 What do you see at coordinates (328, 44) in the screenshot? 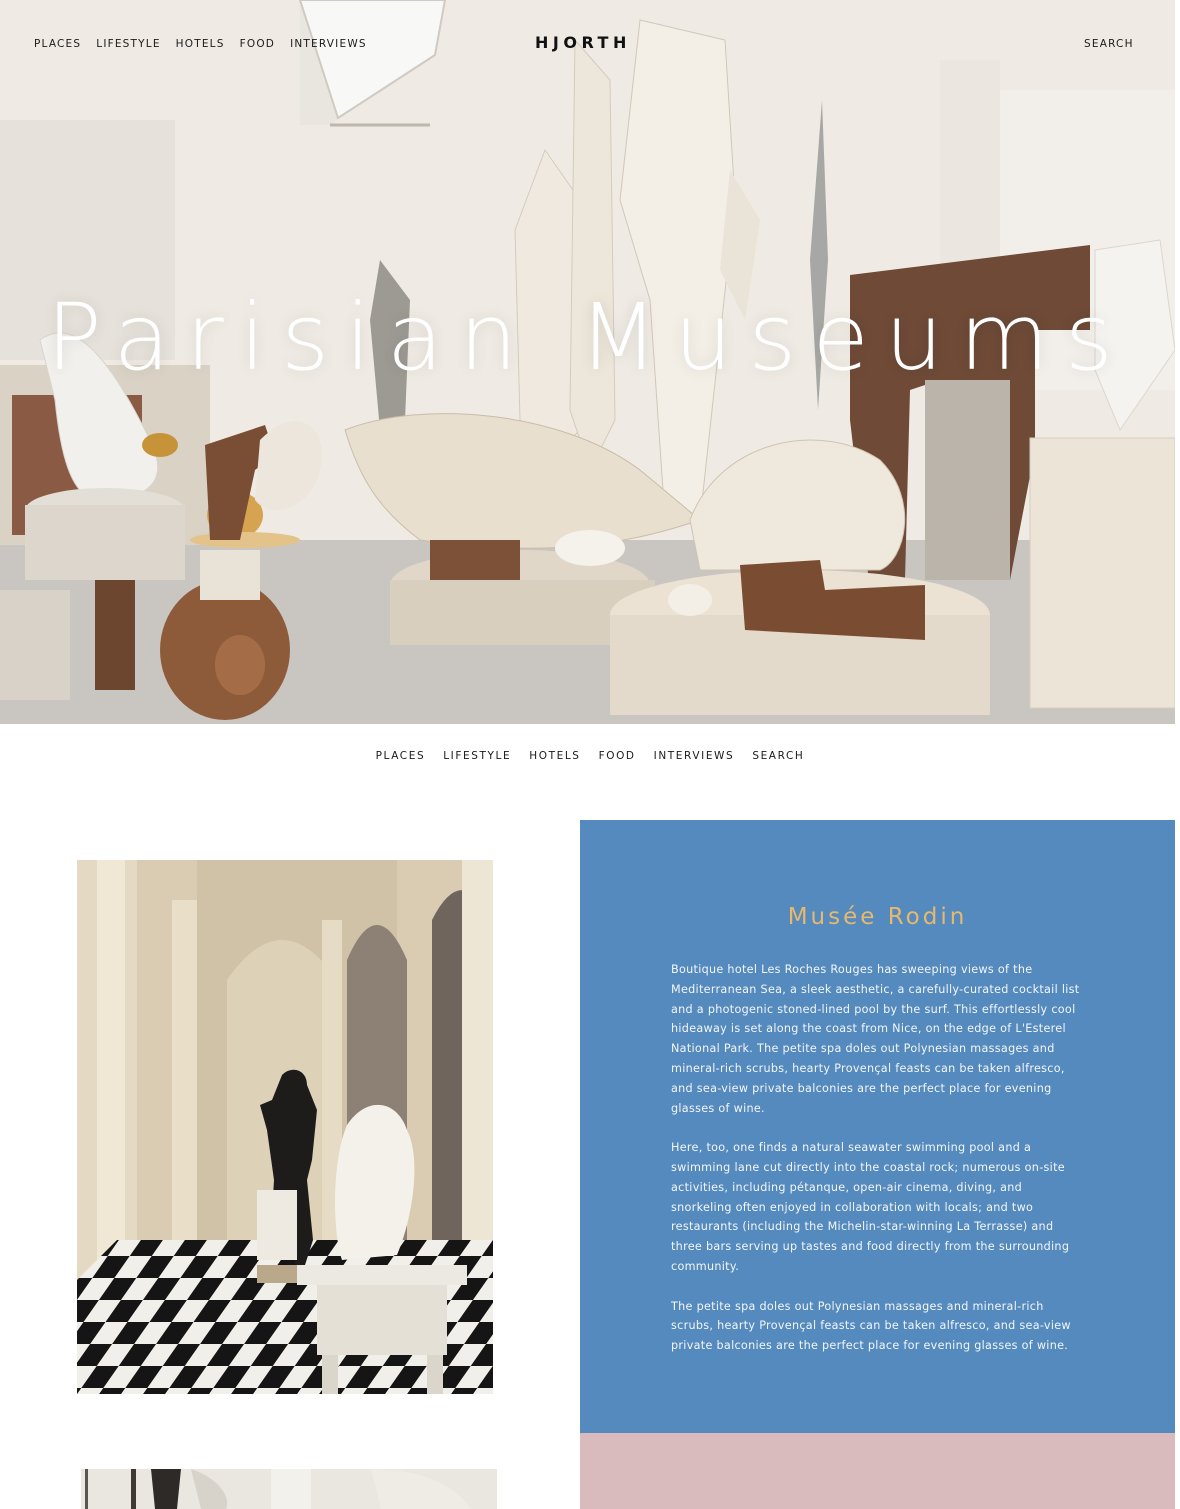
I see `top-nav-interviews: INTERVIEWS` at bounding box center [328, 44].